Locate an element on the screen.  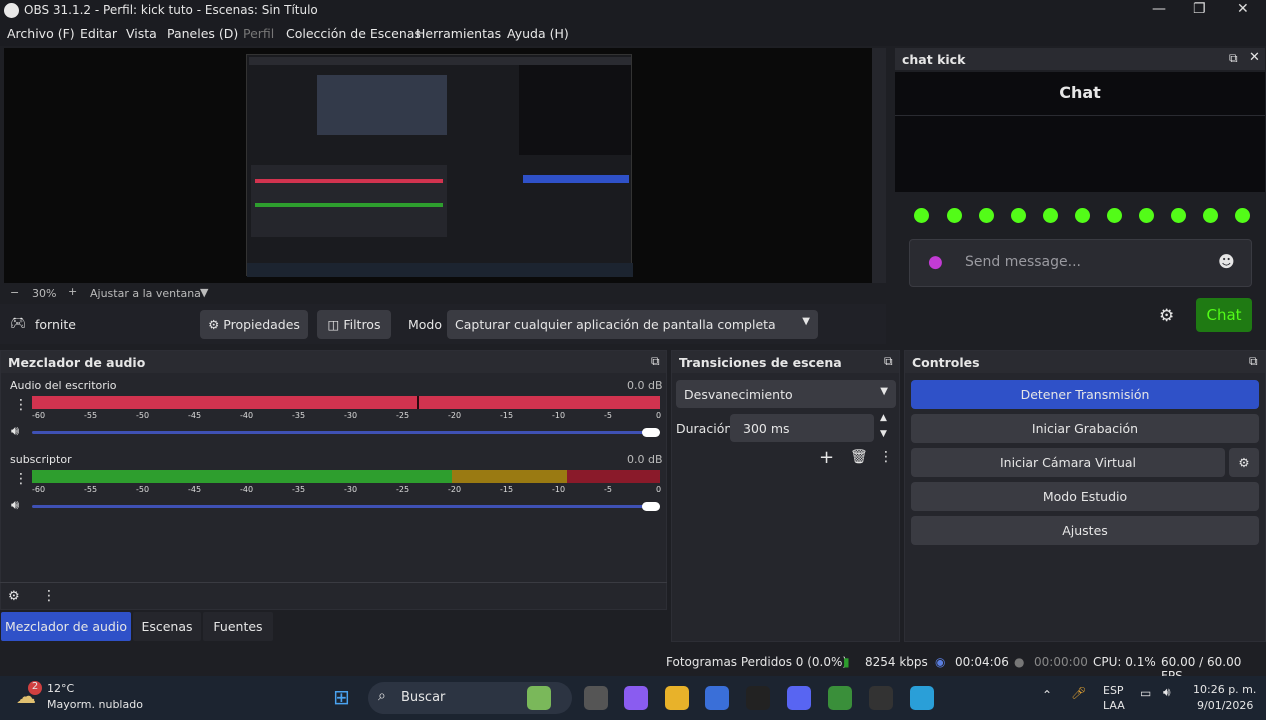
menu-archivo: Archivo (F) is located at coordinates (41, 33).